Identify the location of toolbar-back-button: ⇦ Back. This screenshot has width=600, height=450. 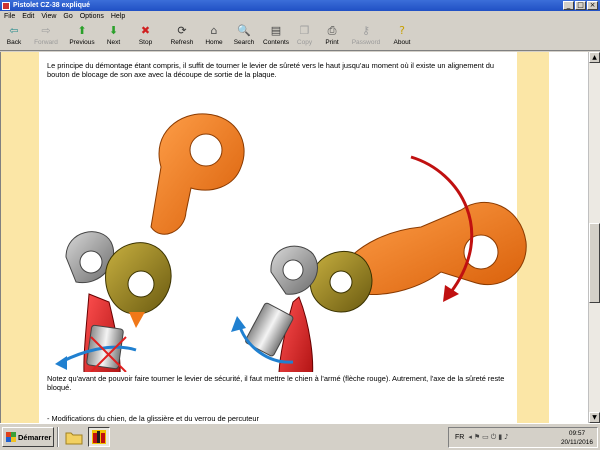
(14, 36).